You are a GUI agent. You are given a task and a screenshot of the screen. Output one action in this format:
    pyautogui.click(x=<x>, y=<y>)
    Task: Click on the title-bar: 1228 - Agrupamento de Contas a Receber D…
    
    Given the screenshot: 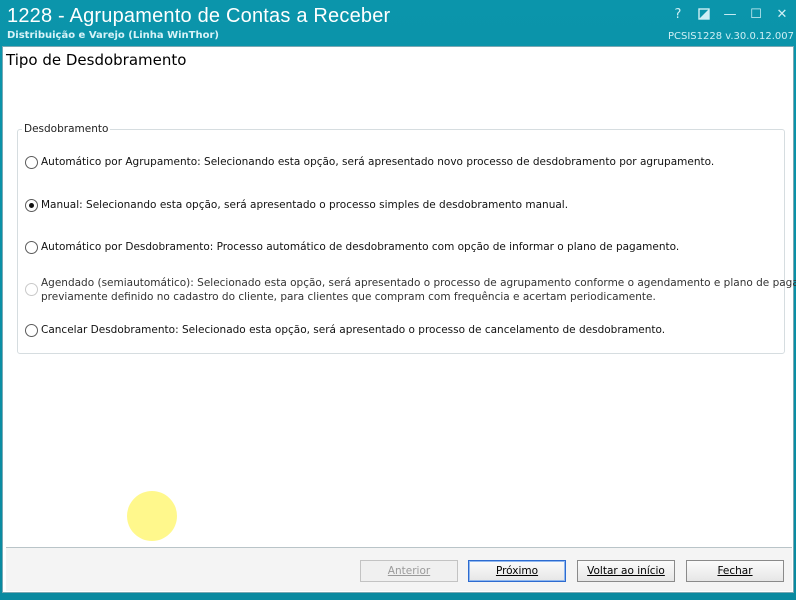 What is the action you would take?
    pyautogui.click(x=398, y=23)
    